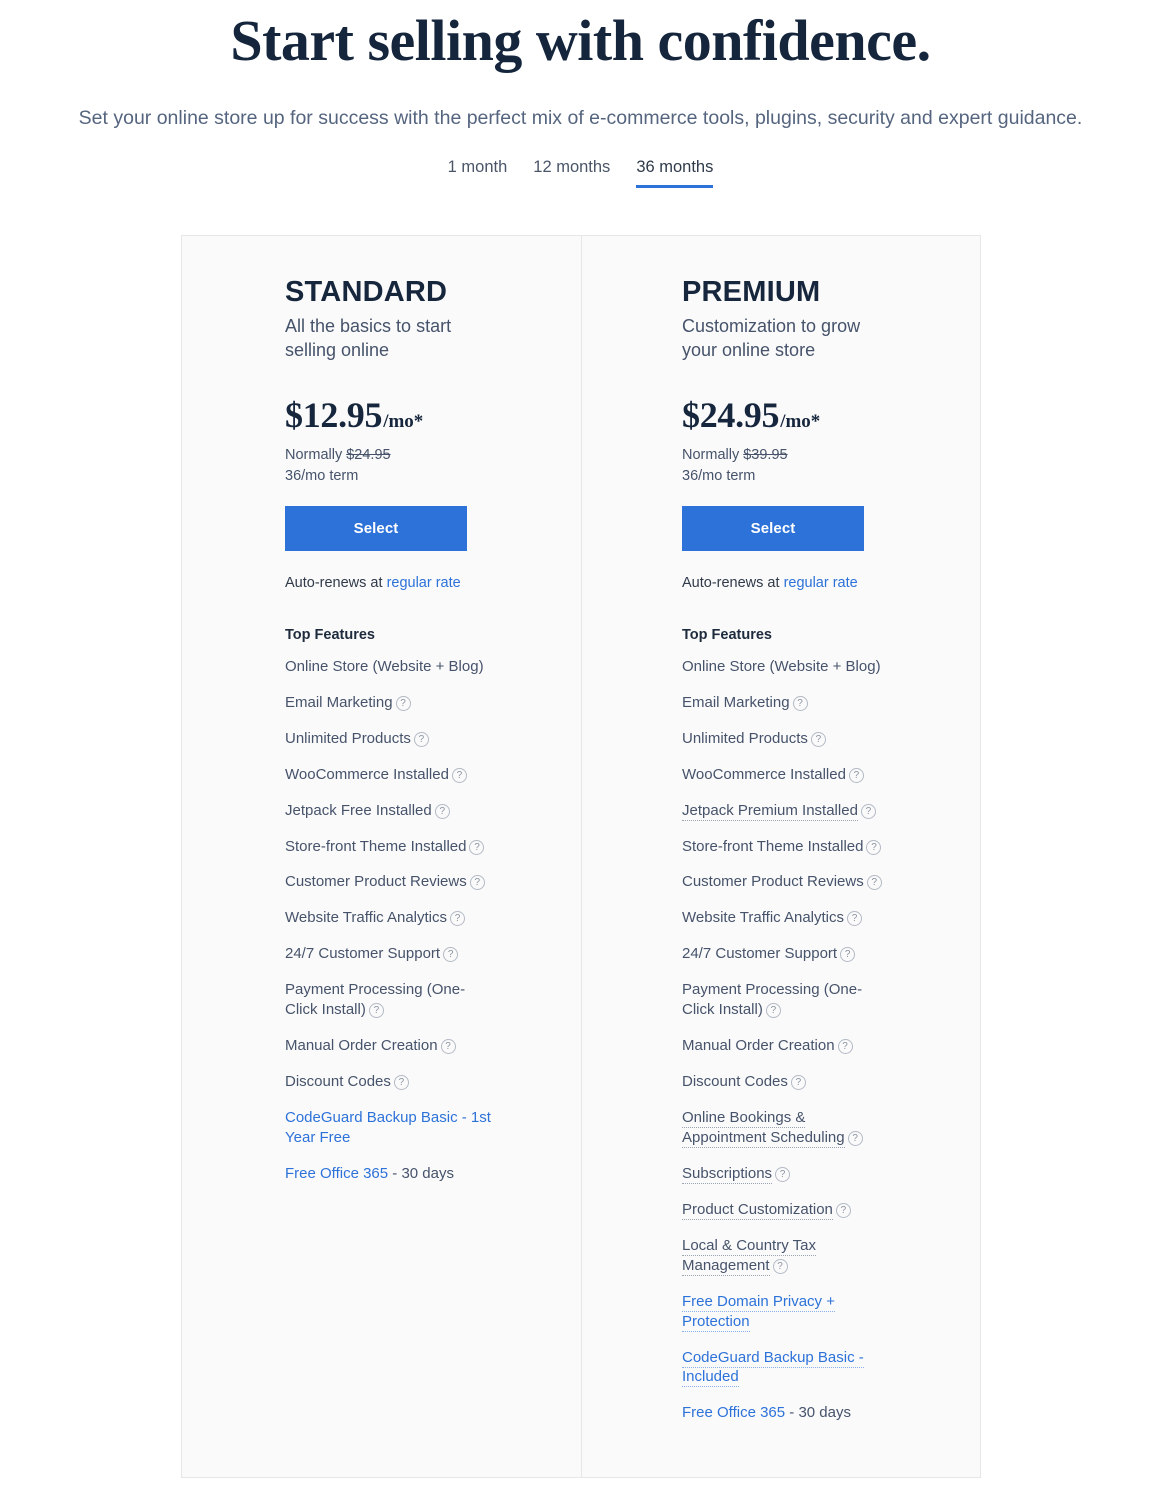 The image size is (1161, 1498). Describe the element at coordinates (736, 702) in the screenshot. I see `feature-label: Email Marketing` at that location.